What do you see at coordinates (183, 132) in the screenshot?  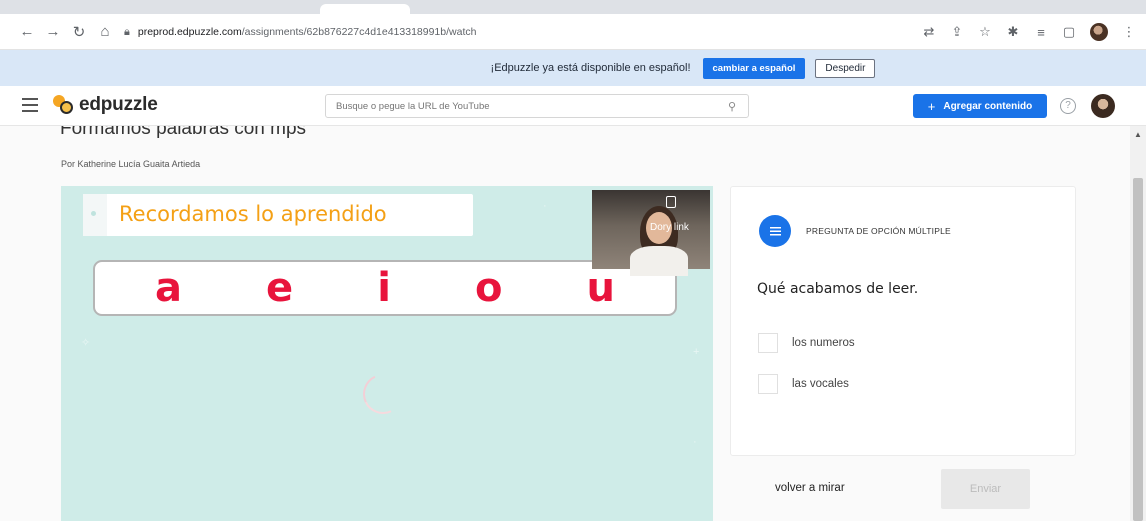 I see `assignment-title: Formamos palabras con mps` at bounding box center [183, 132].